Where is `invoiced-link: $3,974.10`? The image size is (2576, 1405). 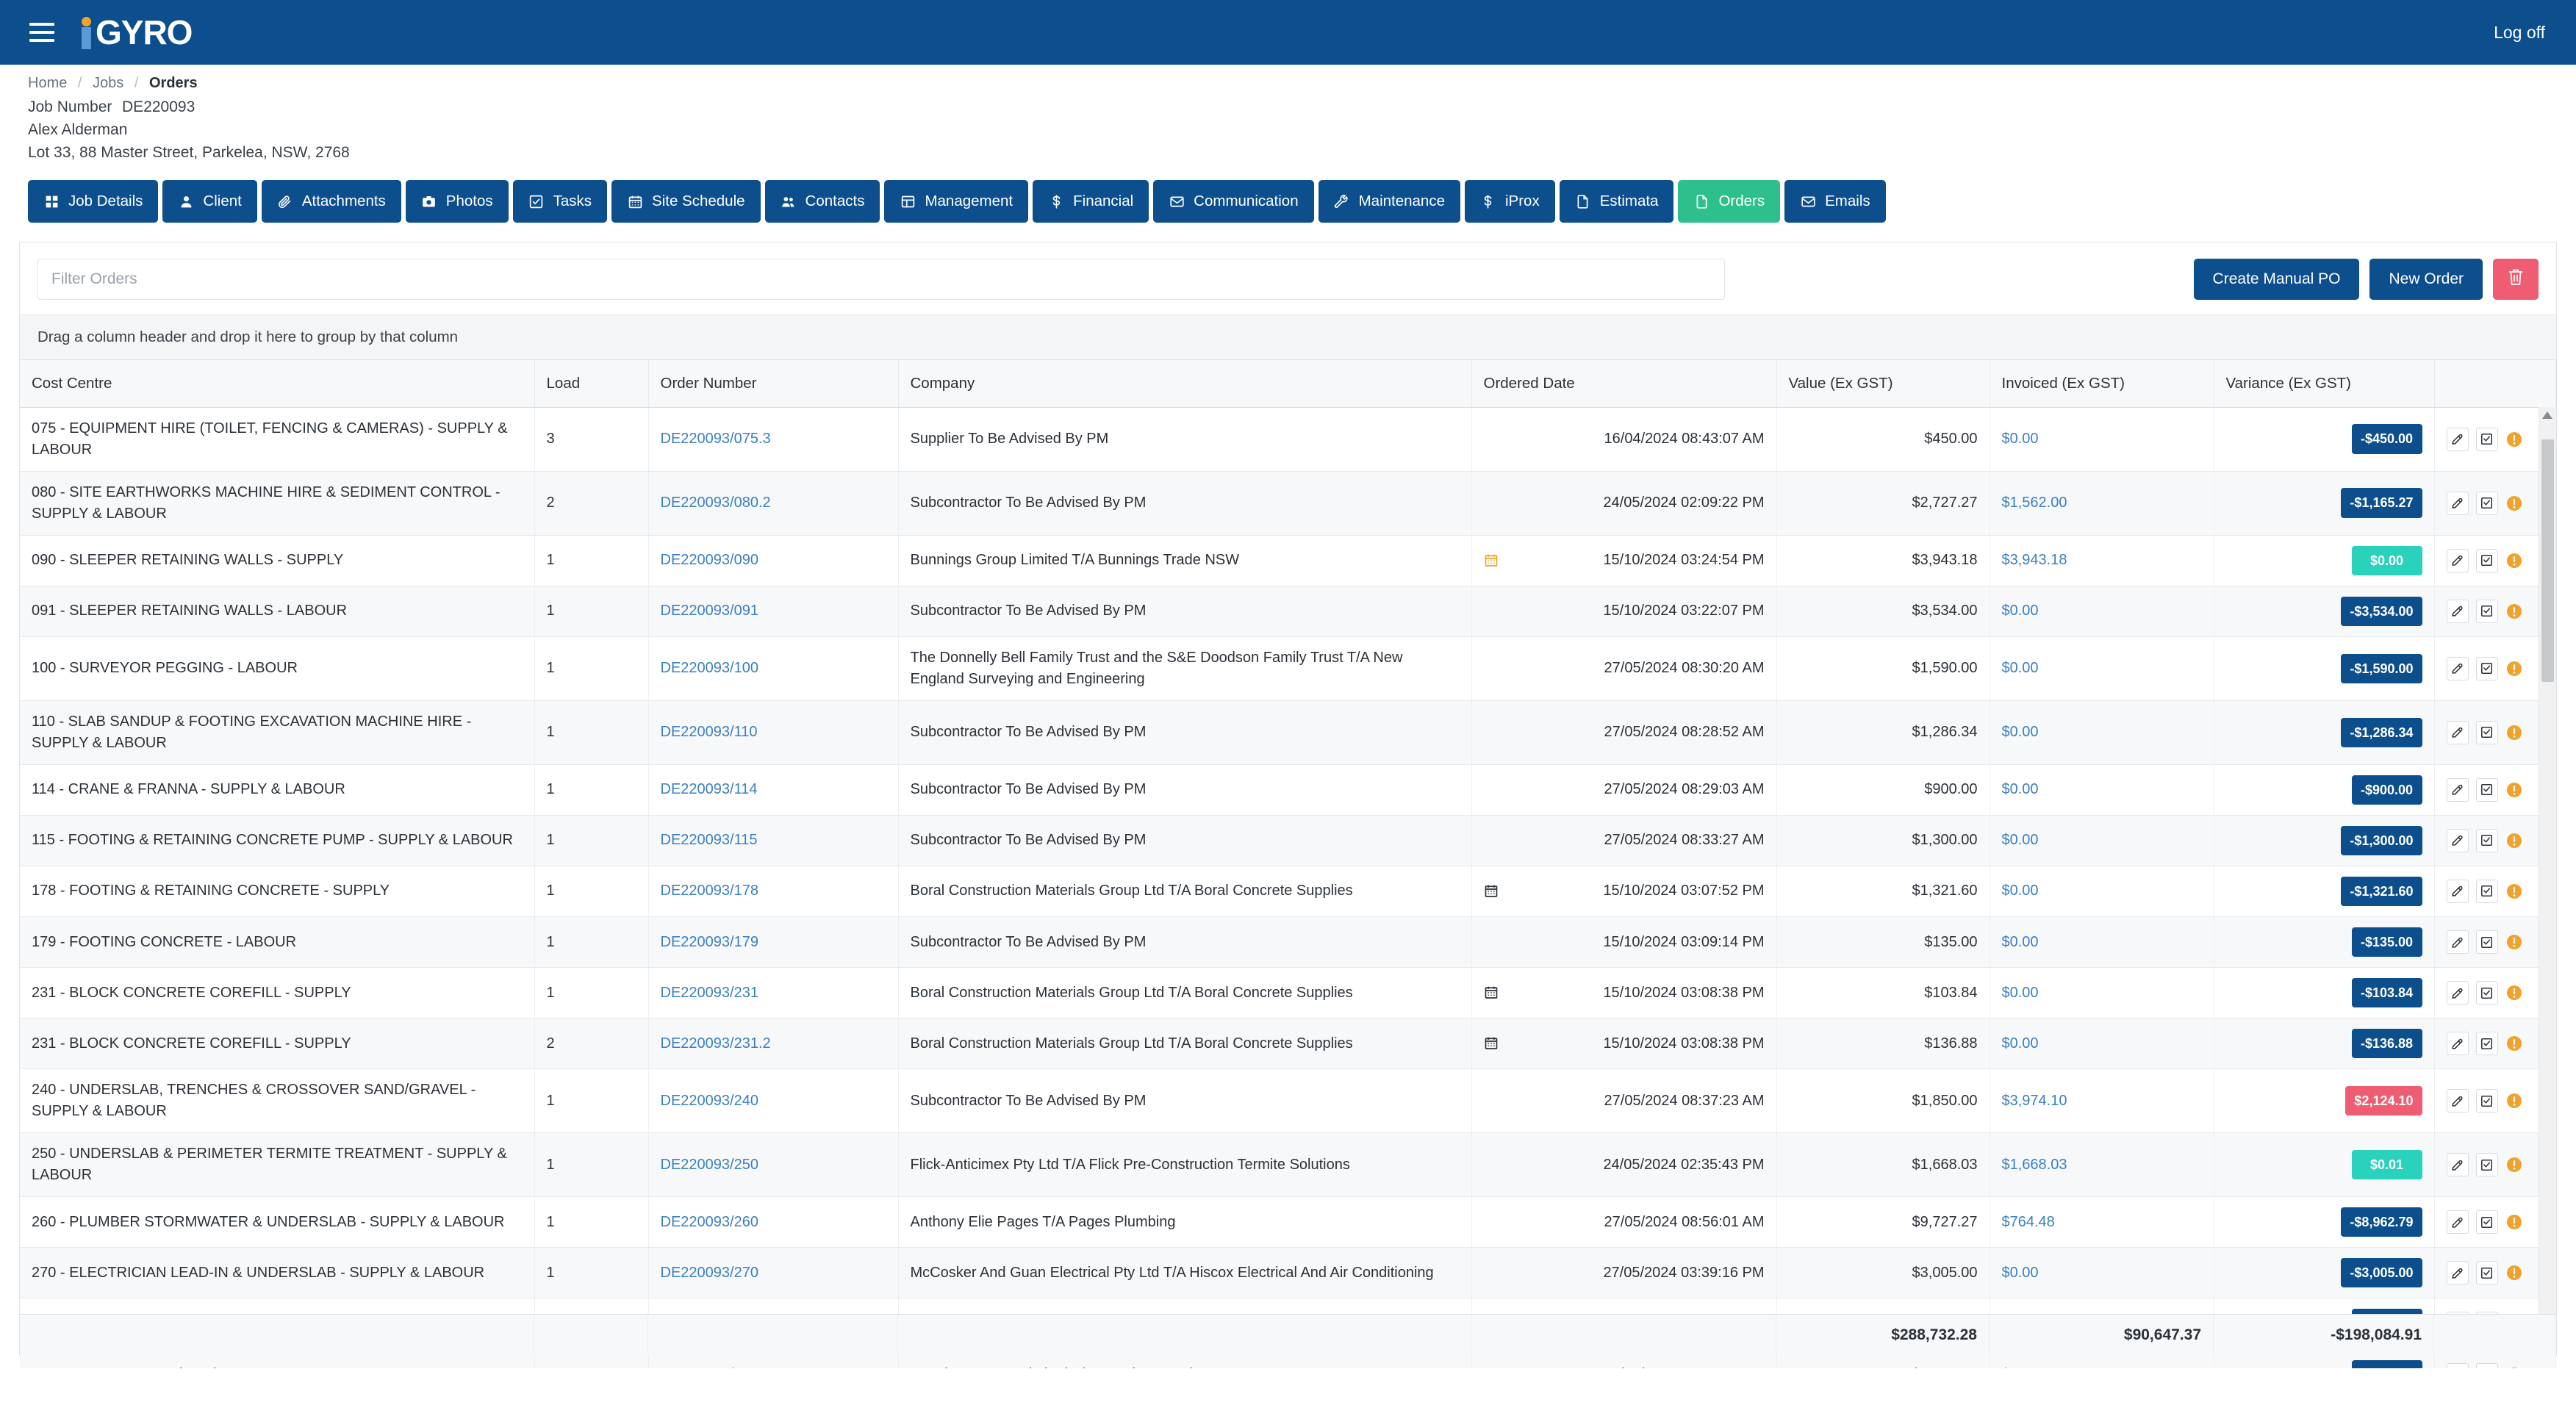 invoiced-link: $3,974.10 is located at coordinates (2034, 1101).